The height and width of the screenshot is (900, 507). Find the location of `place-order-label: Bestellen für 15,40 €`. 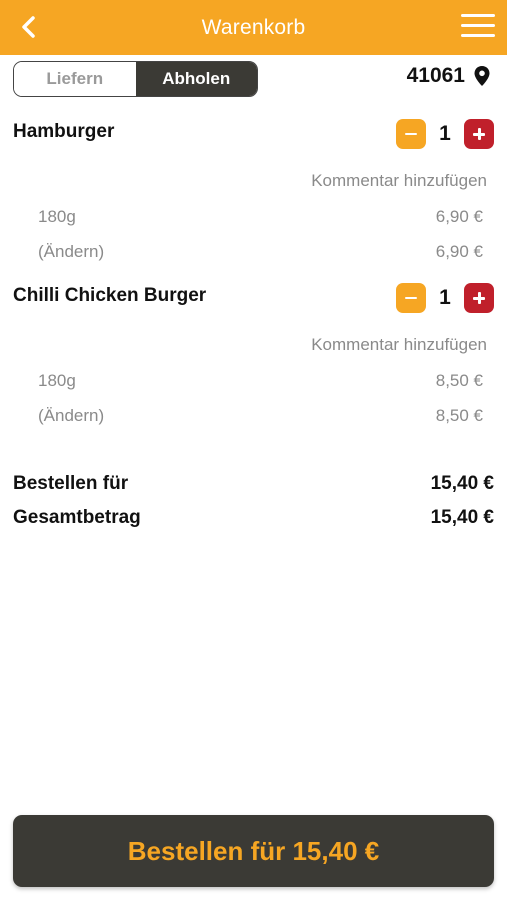

place-order-label: Bestellen für 15,40 € is located at coordinates (253, 850).